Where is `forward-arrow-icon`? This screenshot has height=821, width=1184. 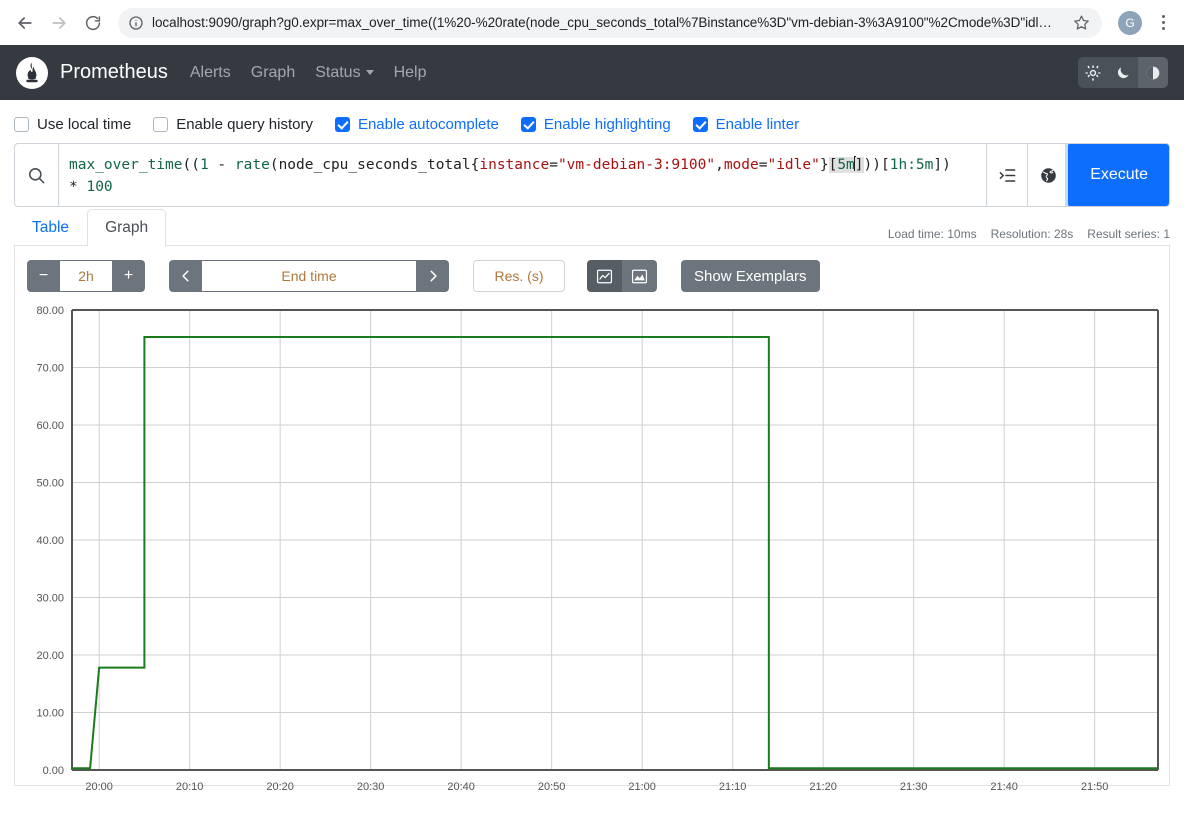 forward-arrow-icon is located at coordinates (59, 23).